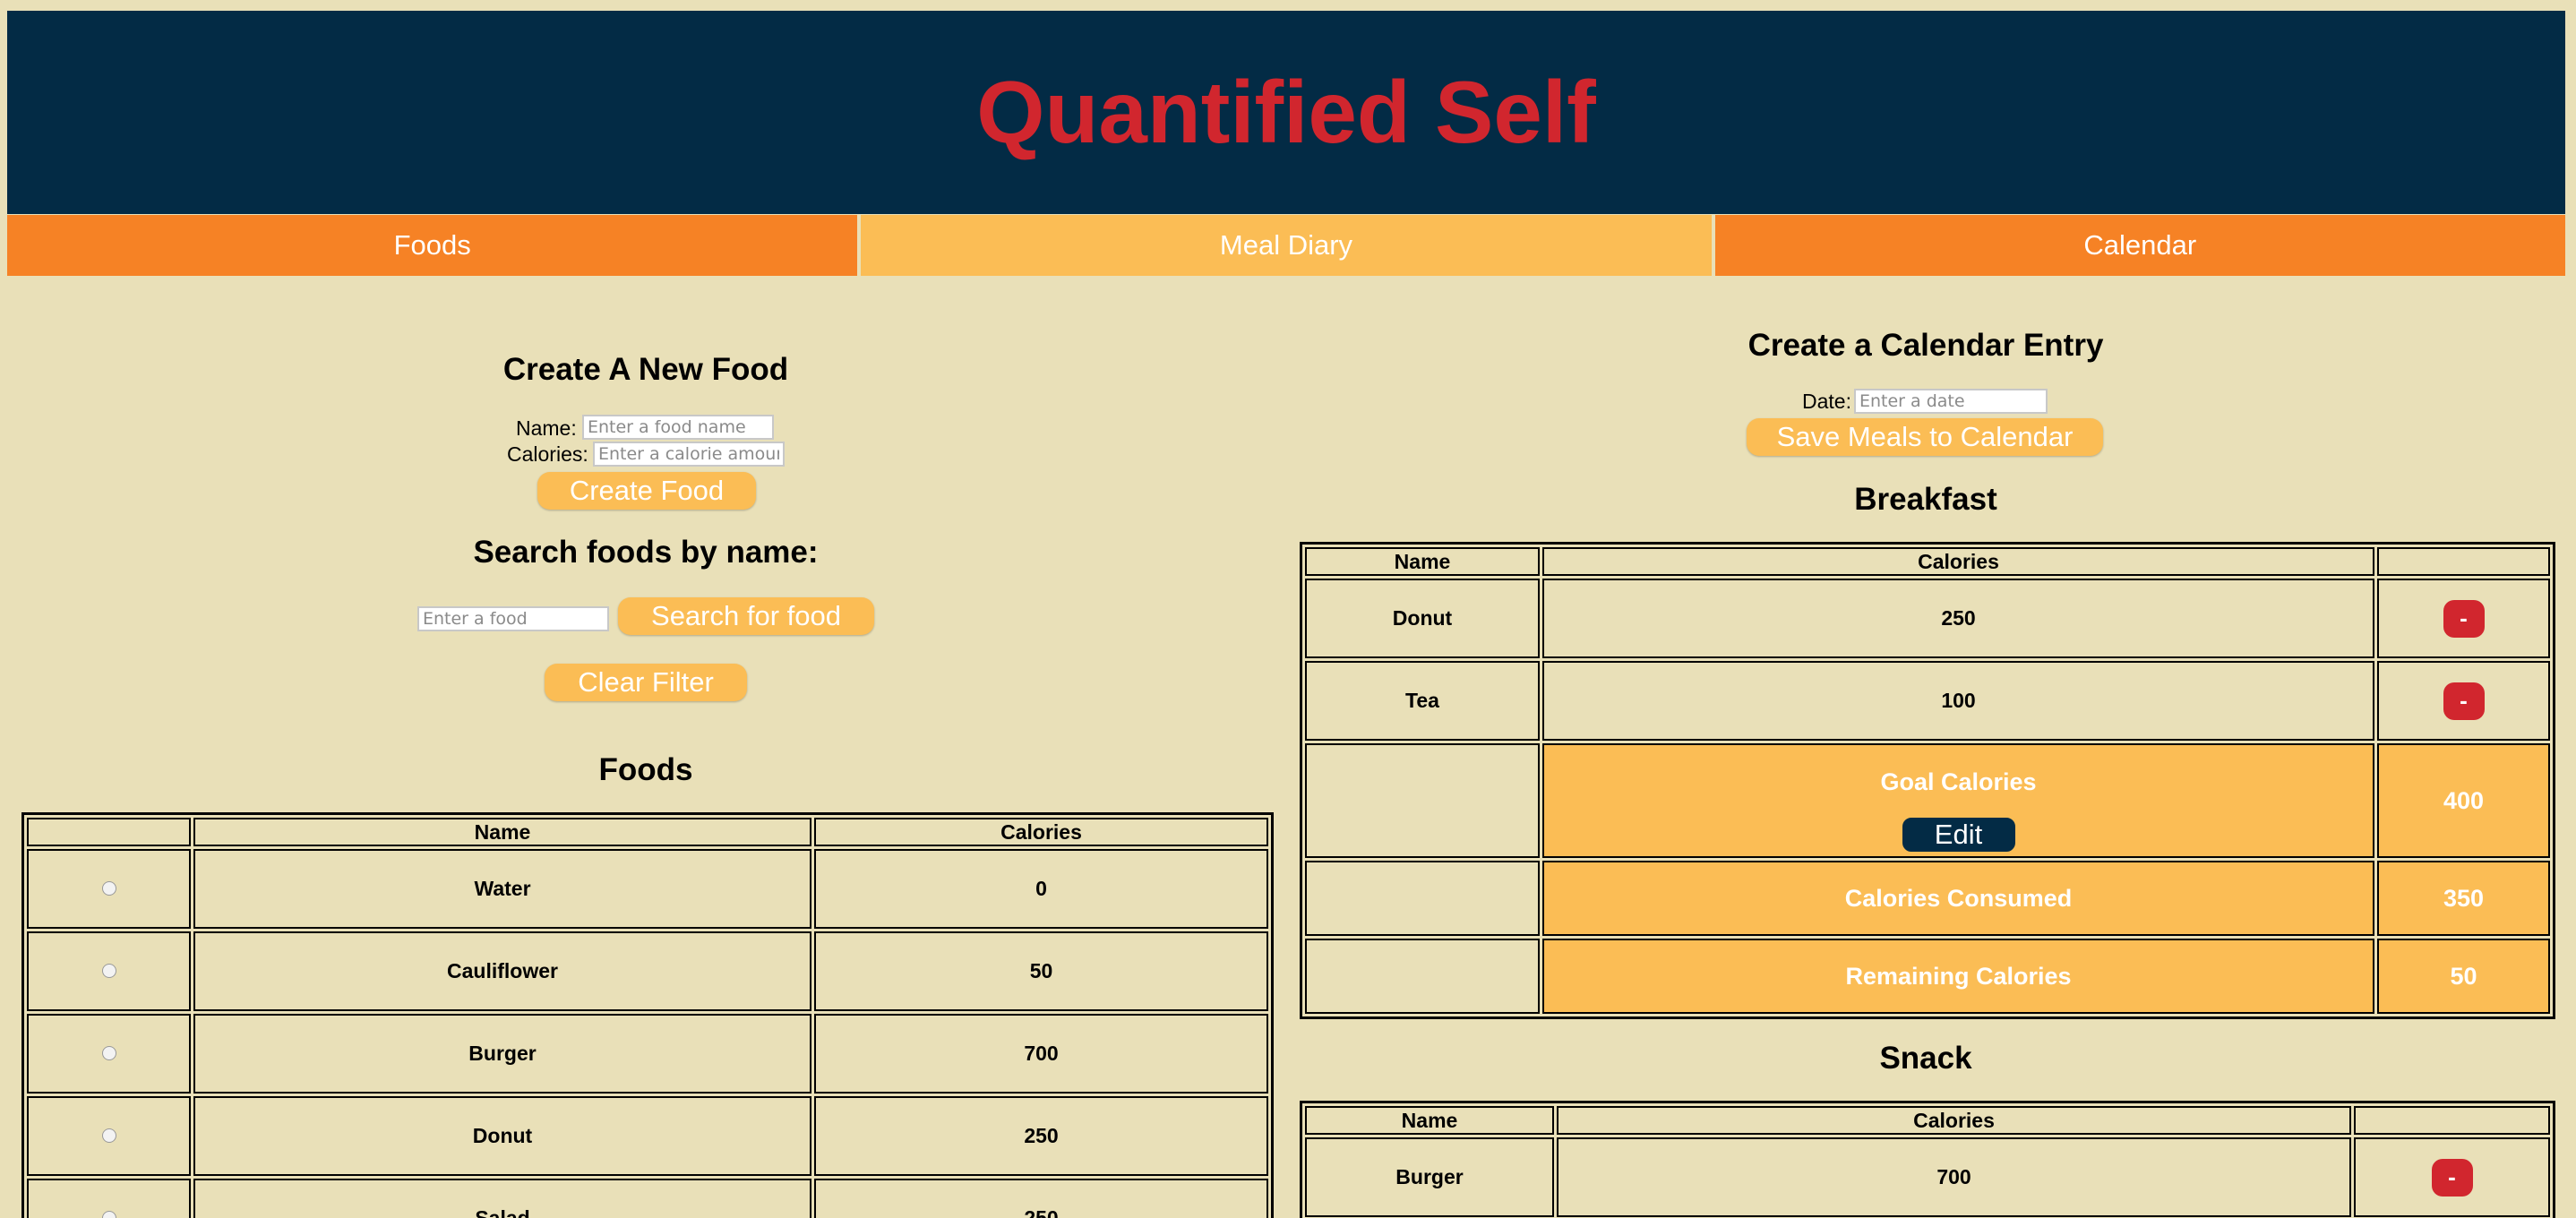 The width and height of the screenshot is (2576, 1218). Describe the element at coordinates (1422, 561) in the screenshot. I see `breakfast-col-name: Name` at that location.